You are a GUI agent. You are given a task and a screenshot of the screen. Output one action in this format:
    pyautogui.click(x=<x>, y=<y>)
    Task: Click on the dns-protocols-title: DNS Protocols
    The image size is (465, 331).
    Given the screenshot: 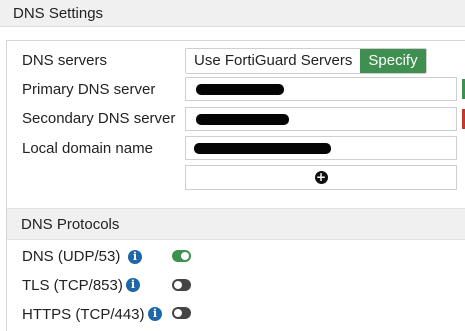 What is the action you would take?
    pyautogui.click(x=70, y=224)
    